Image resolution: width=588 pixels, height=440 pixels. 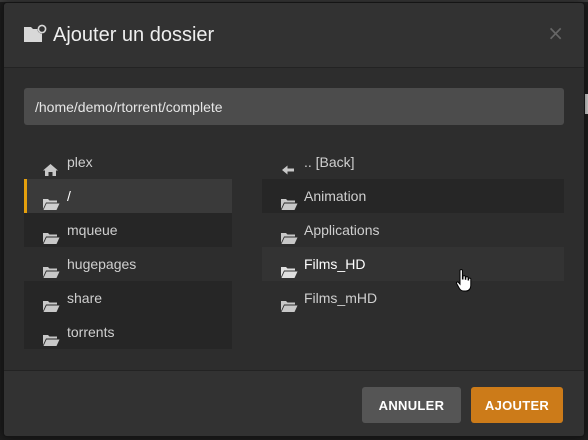 What do you see at coordinates (294, 106) in the screenshot?
I see `path-input` at bounding box center [294, 106].